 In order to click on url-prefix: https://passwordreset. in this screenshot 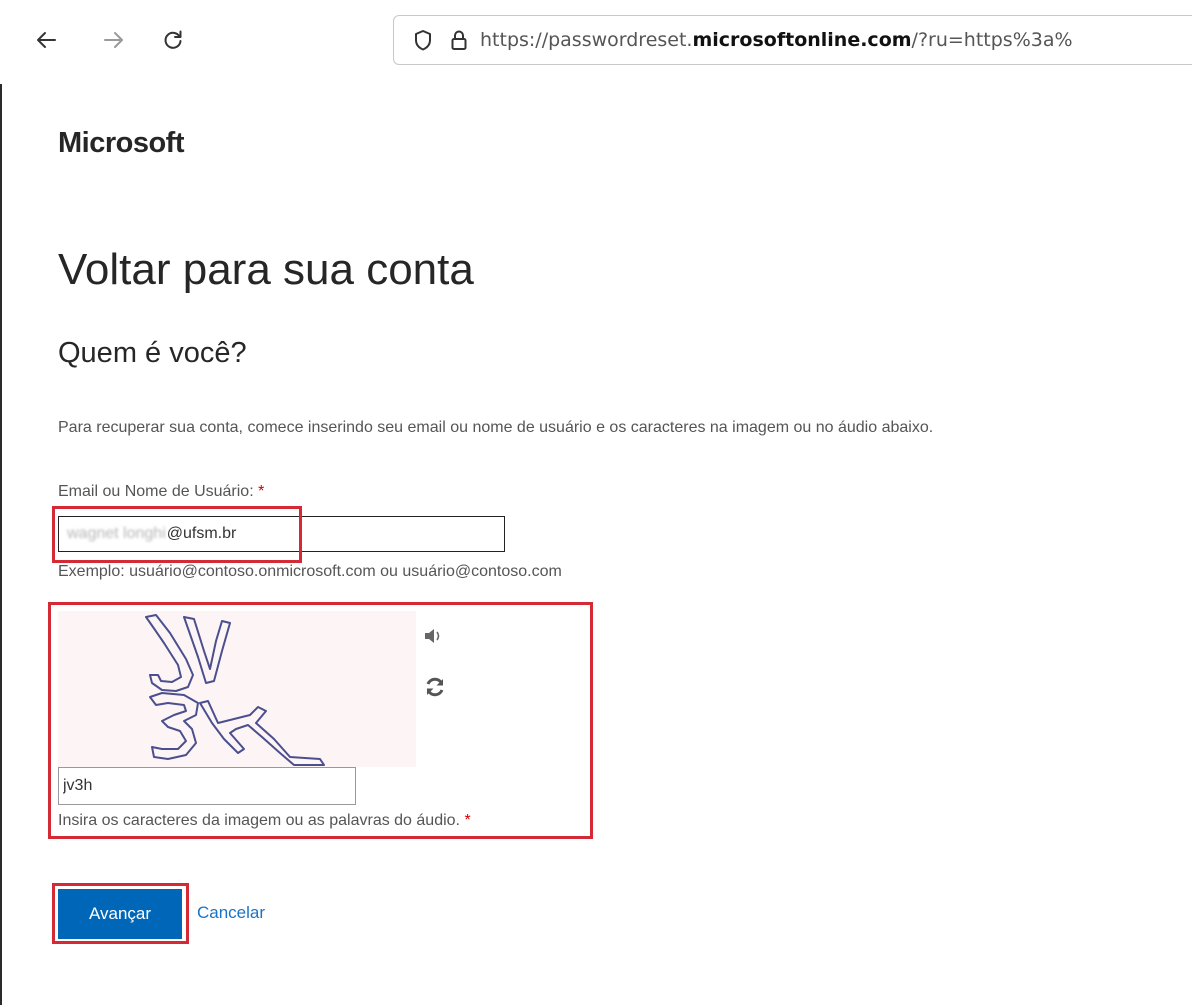, I will do `click(586, 40)`.